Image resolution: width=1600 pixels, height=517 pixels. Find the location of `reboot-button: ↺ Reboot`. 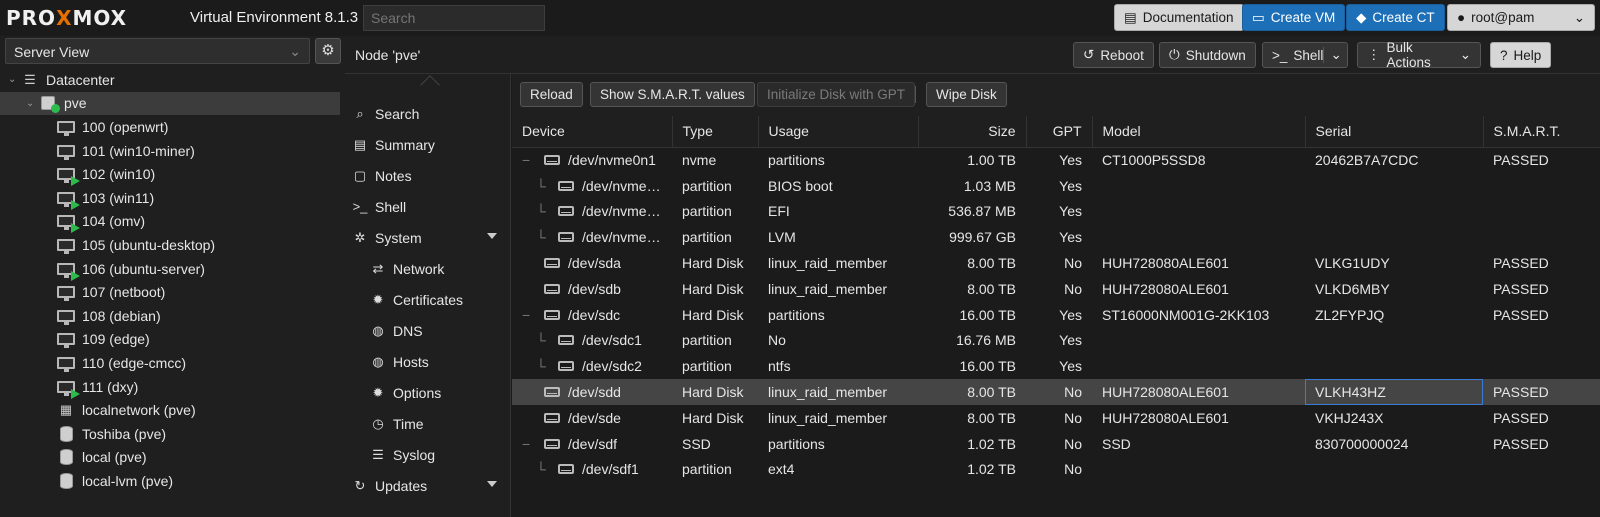

reboot-button: ↺ Reboot is located at coordinates (1113, 55).